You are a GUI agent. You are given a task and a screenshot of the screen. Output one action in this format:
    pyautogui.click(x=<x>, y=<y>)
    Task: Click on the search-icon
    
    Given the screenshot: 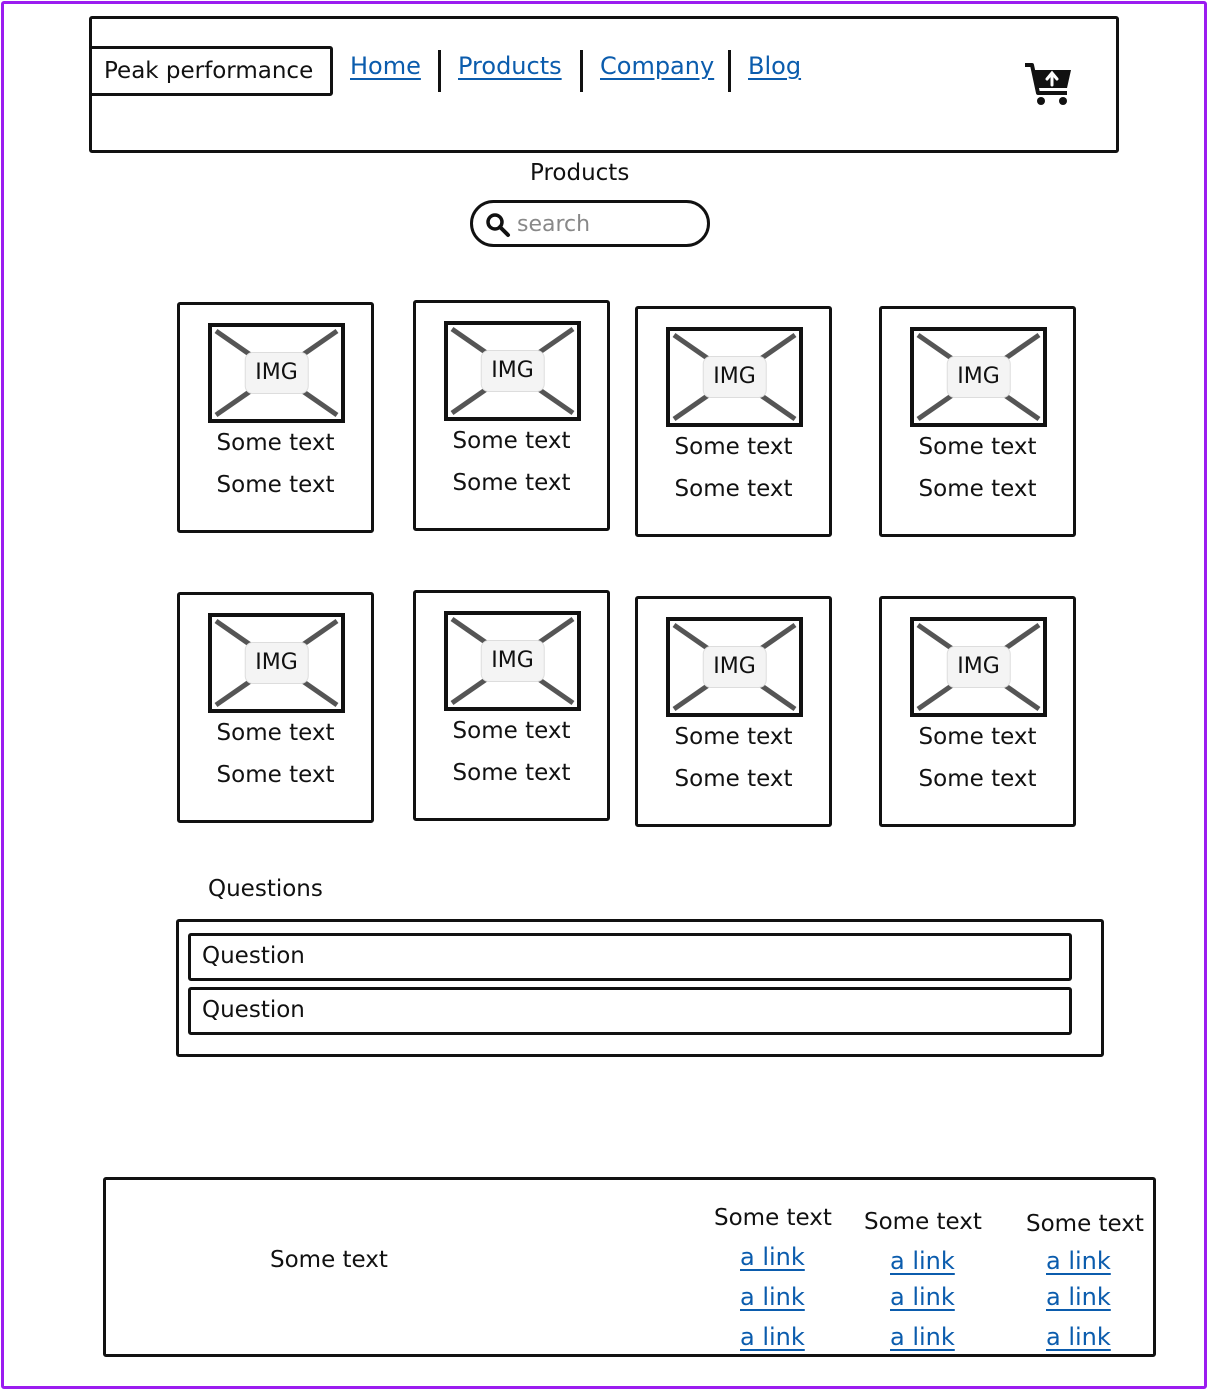 What is the action you would take?
    pyautogui.click(x=498, y=225)
    